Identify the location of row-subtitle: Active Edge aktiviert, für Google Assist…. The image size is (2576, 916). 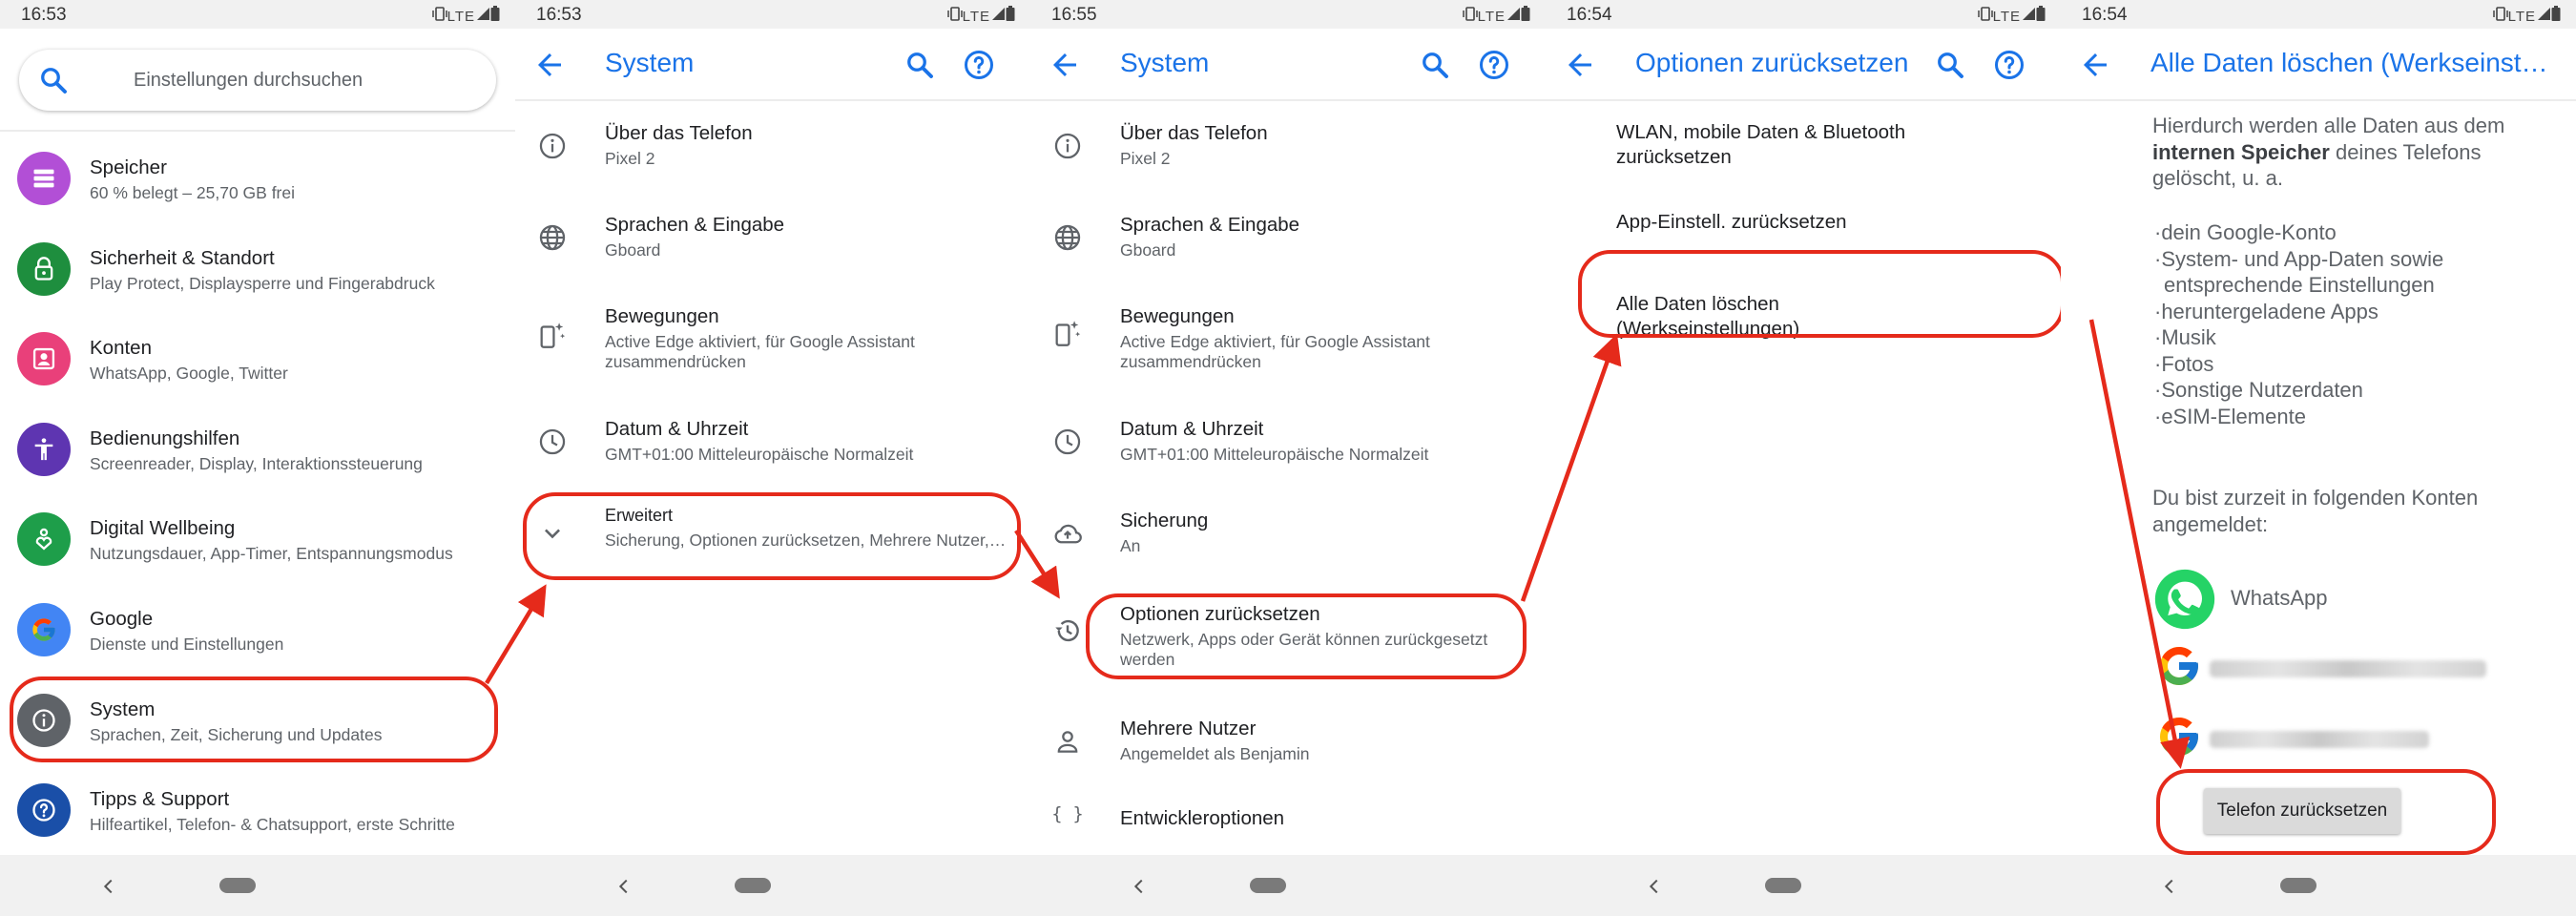
(760, 351).